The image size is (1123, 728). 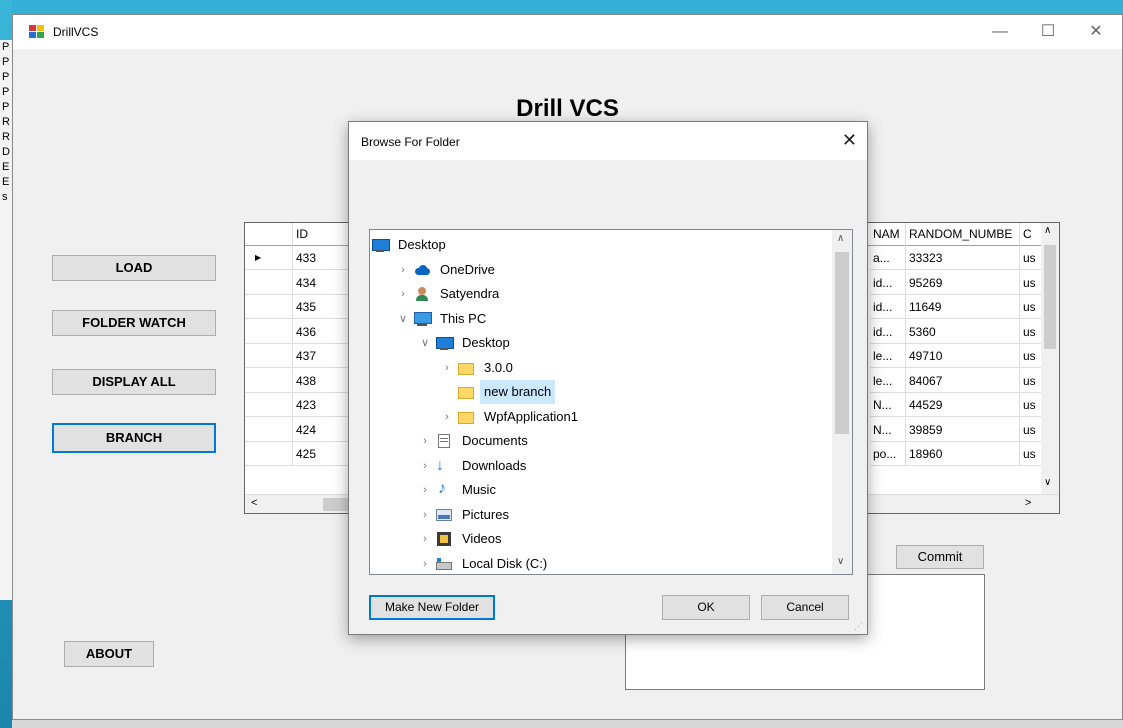 What do you see at coordinates (963, 307) in the screenshot?
I see `cell-random-number: 11649` at bounding box center [963, 307].